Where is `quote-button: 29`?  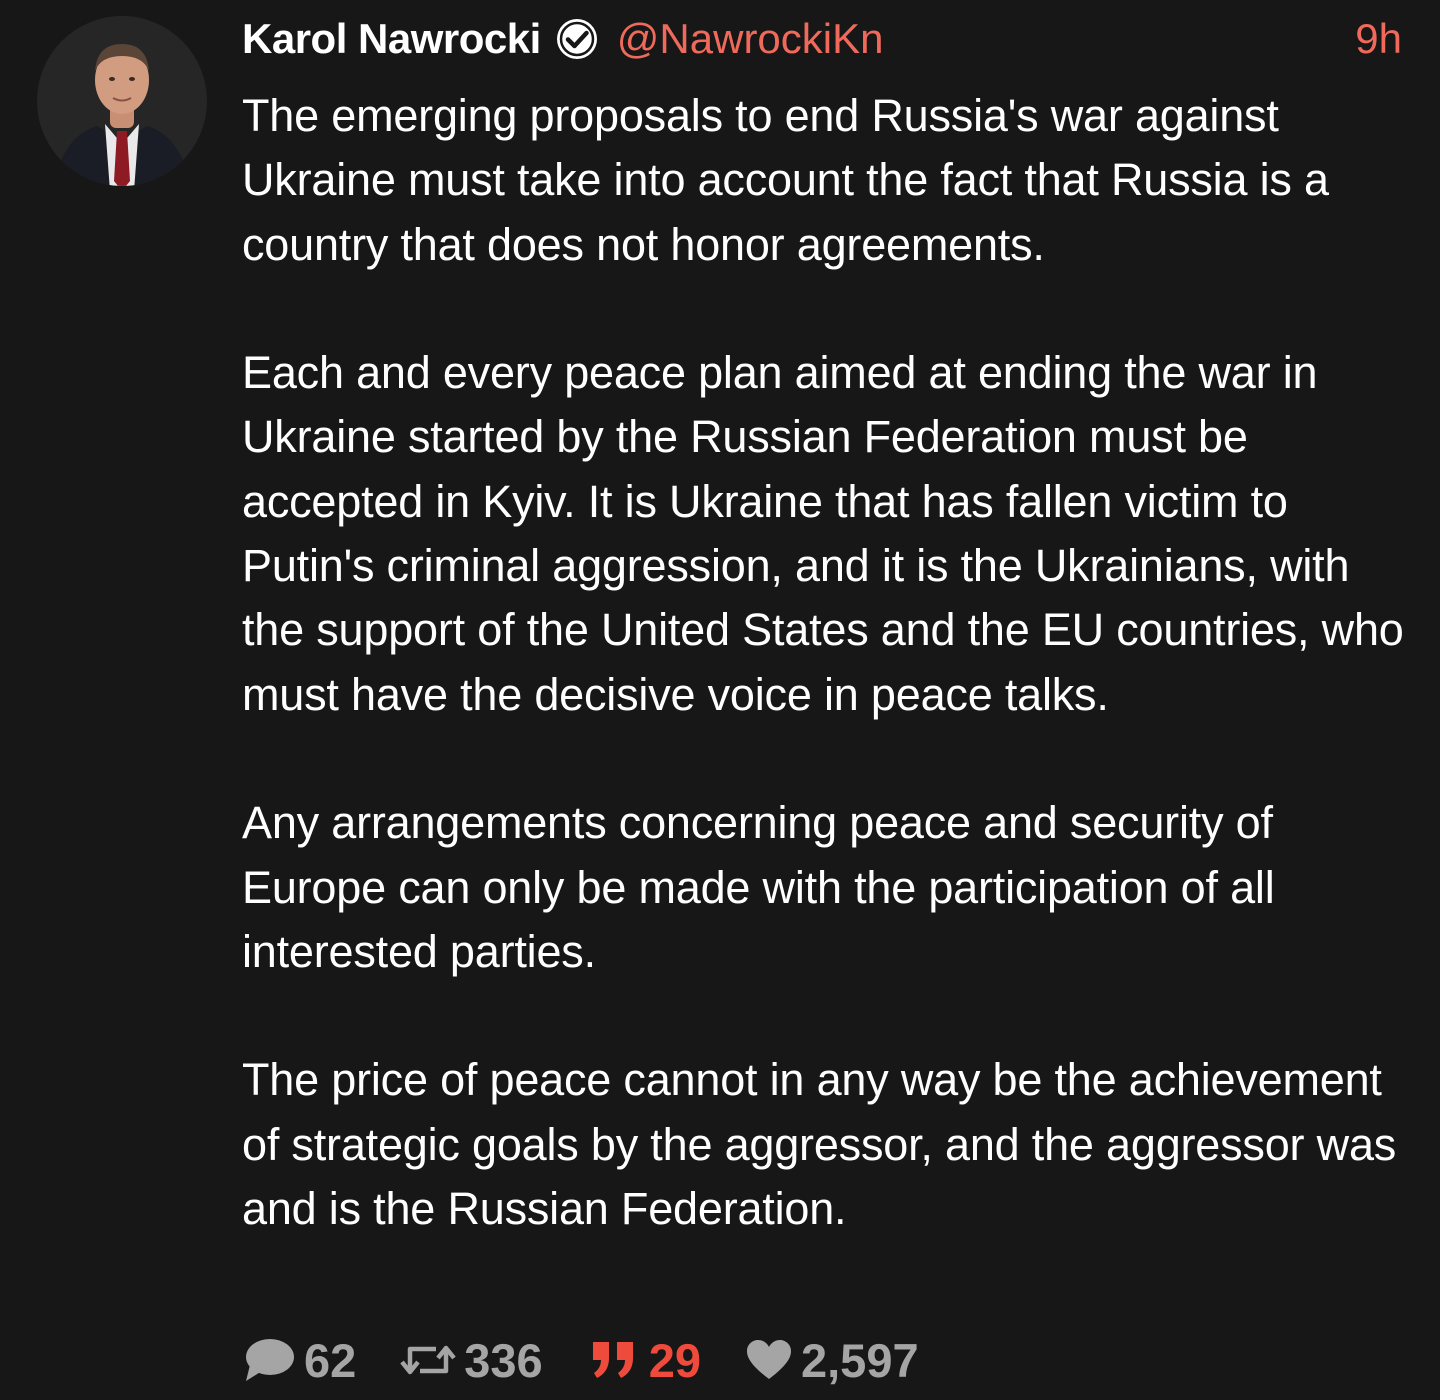
quote-button: 29 is located at coordinates (644, 1360).